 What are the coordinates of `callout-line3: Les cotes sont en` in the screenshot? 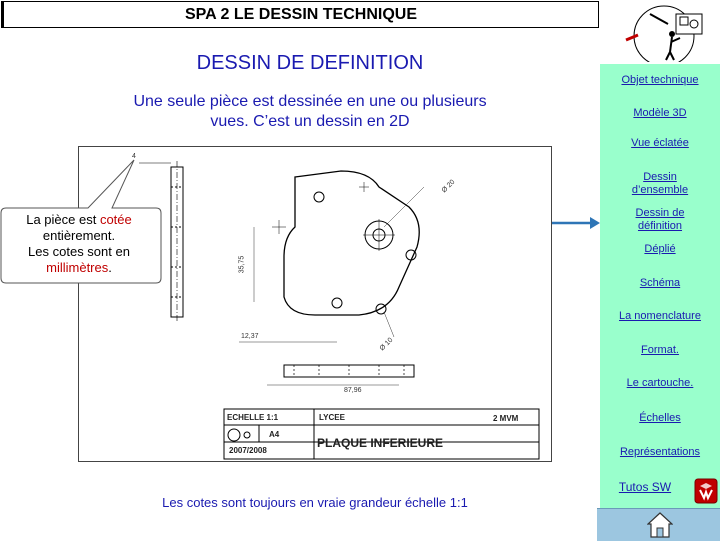 It's located at (79, 251).